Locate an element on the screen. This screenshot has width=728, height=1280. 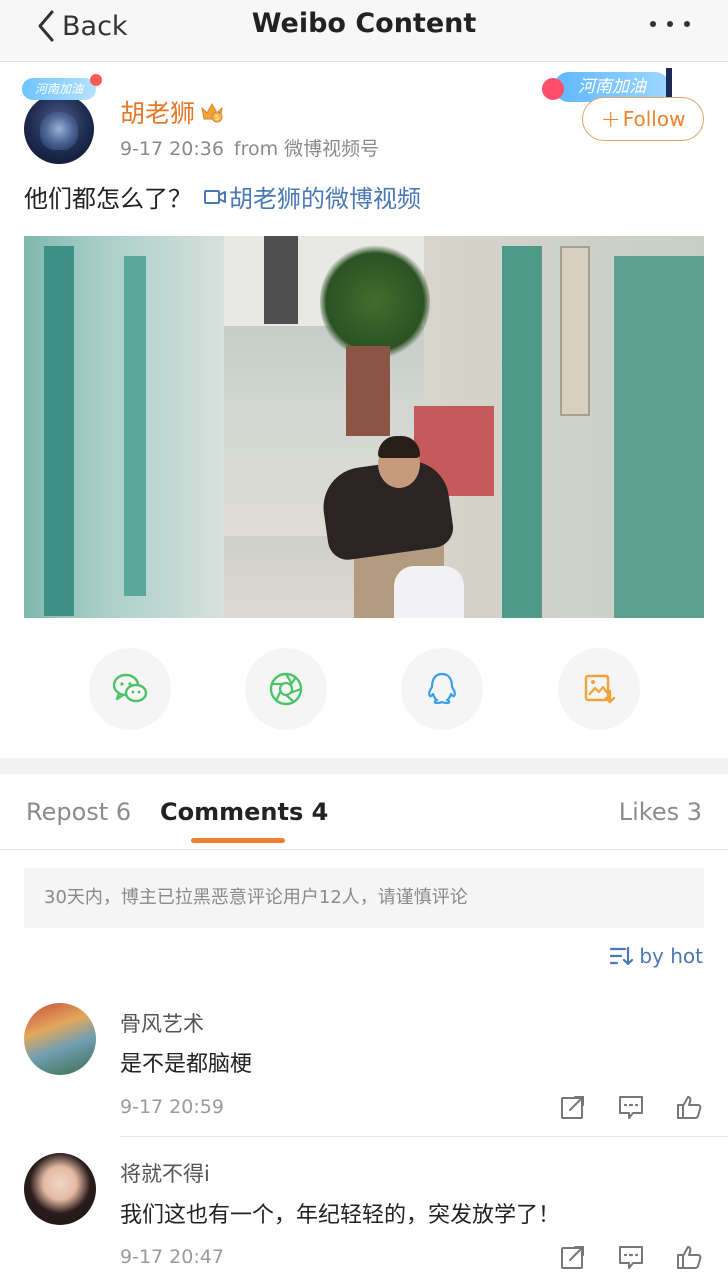
comment-time: 9-17 20:59 is located at coordinates (172, 1107).